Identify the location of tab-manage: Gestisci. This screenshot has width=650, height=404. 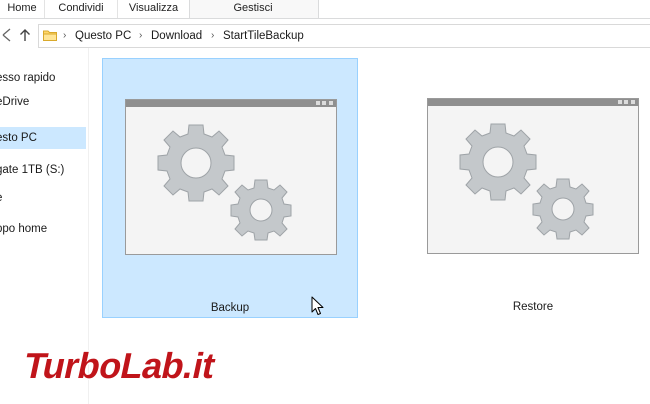
(253, 9).